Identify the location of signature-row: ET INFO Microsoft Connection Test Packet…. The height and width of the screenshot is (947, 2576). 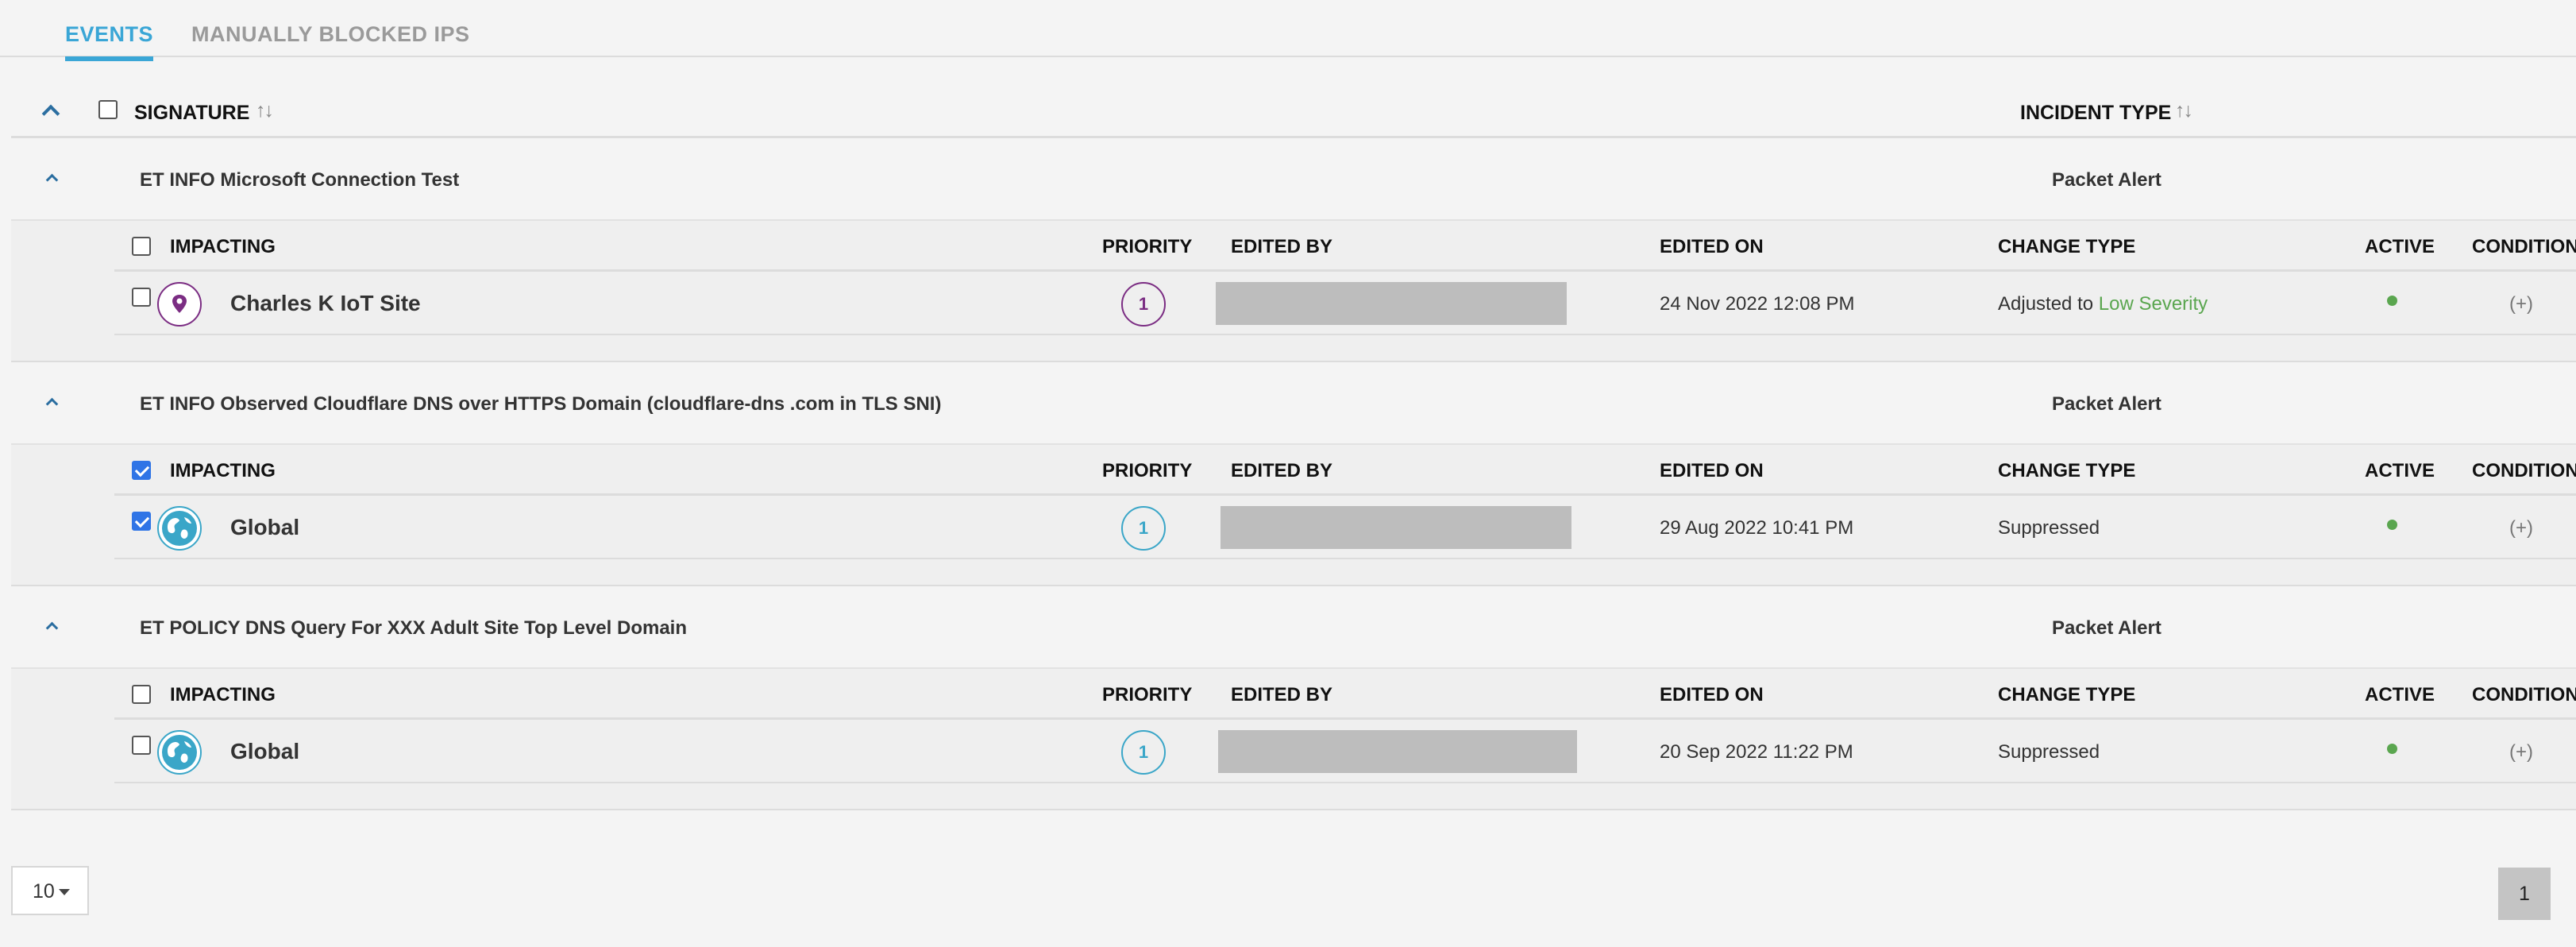
(1293, 179).